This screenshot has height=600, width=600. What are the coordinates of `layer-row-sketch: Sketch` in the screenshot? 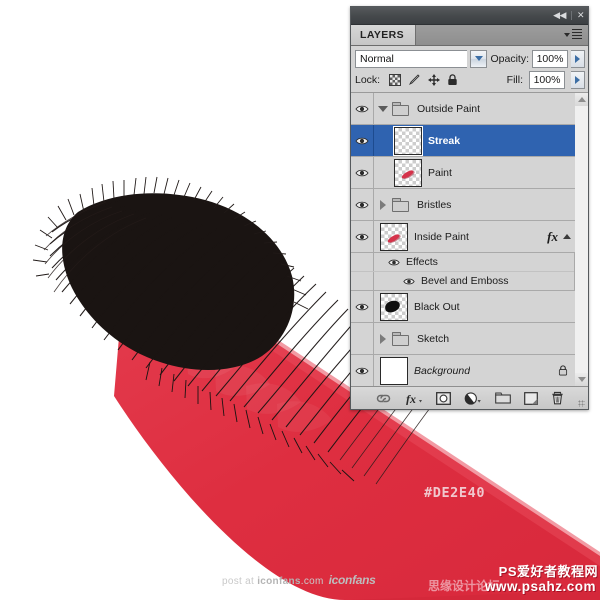 It's located at (463, 339).